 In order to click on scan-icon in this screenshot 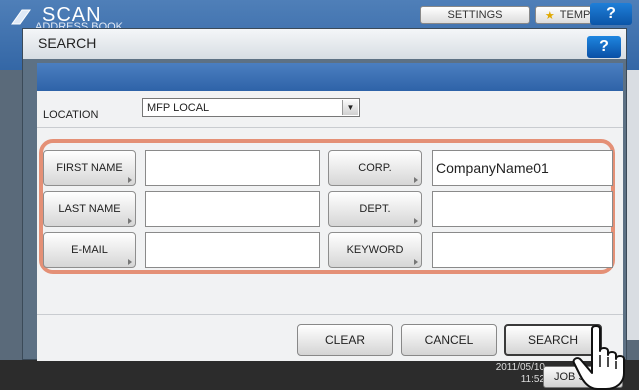, I will do `click(21, 17)`.